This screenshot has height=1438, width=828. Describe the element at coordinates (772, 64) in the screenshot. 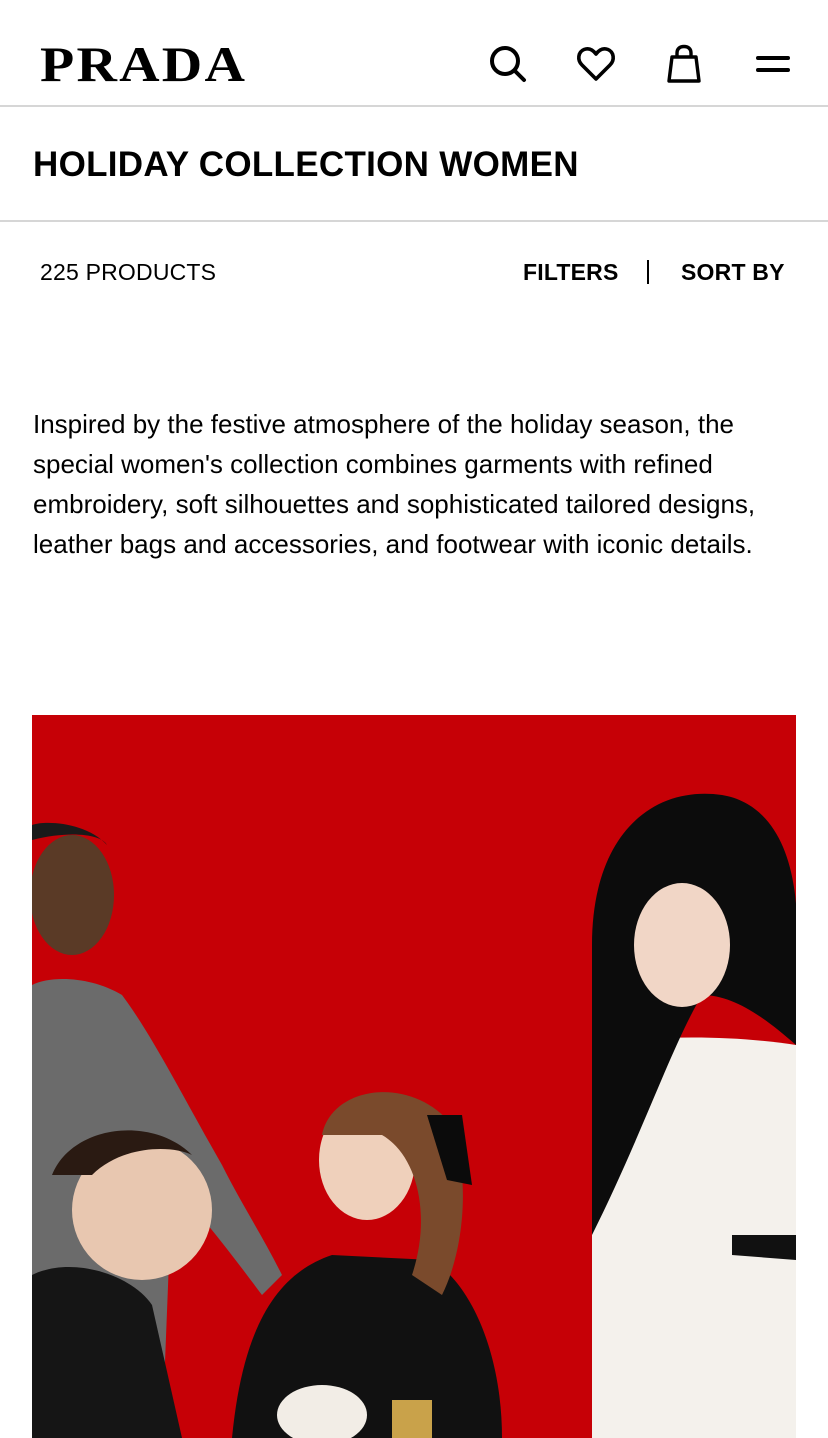

I see `menu-icon` at that location.